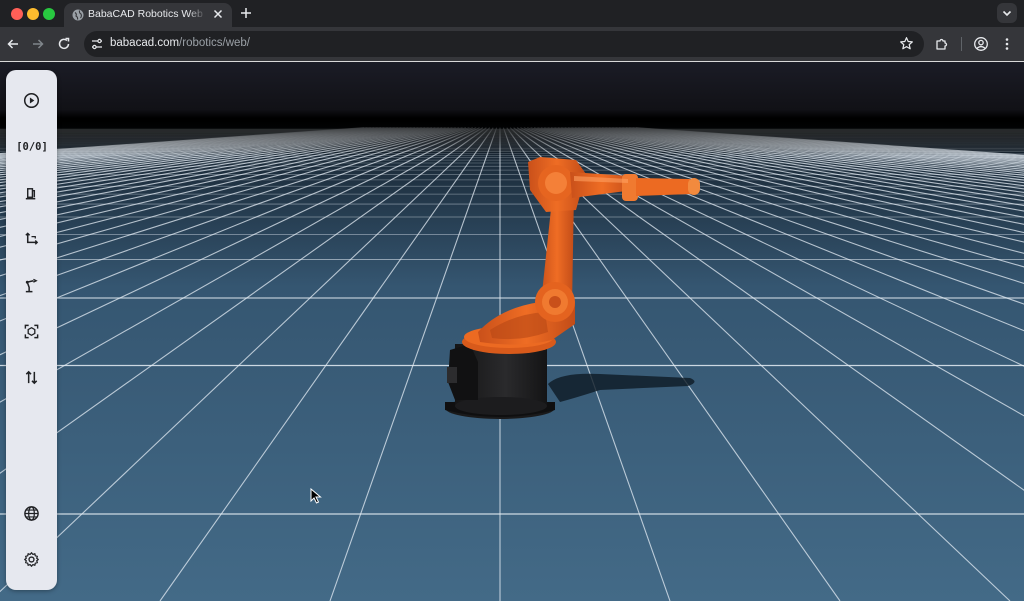 The width and height of the screenshot is (1024, 601). What do you see at coordinates (64, 44) in the screenshot?
I see `reload-icon` at bounding box center [64, 44].